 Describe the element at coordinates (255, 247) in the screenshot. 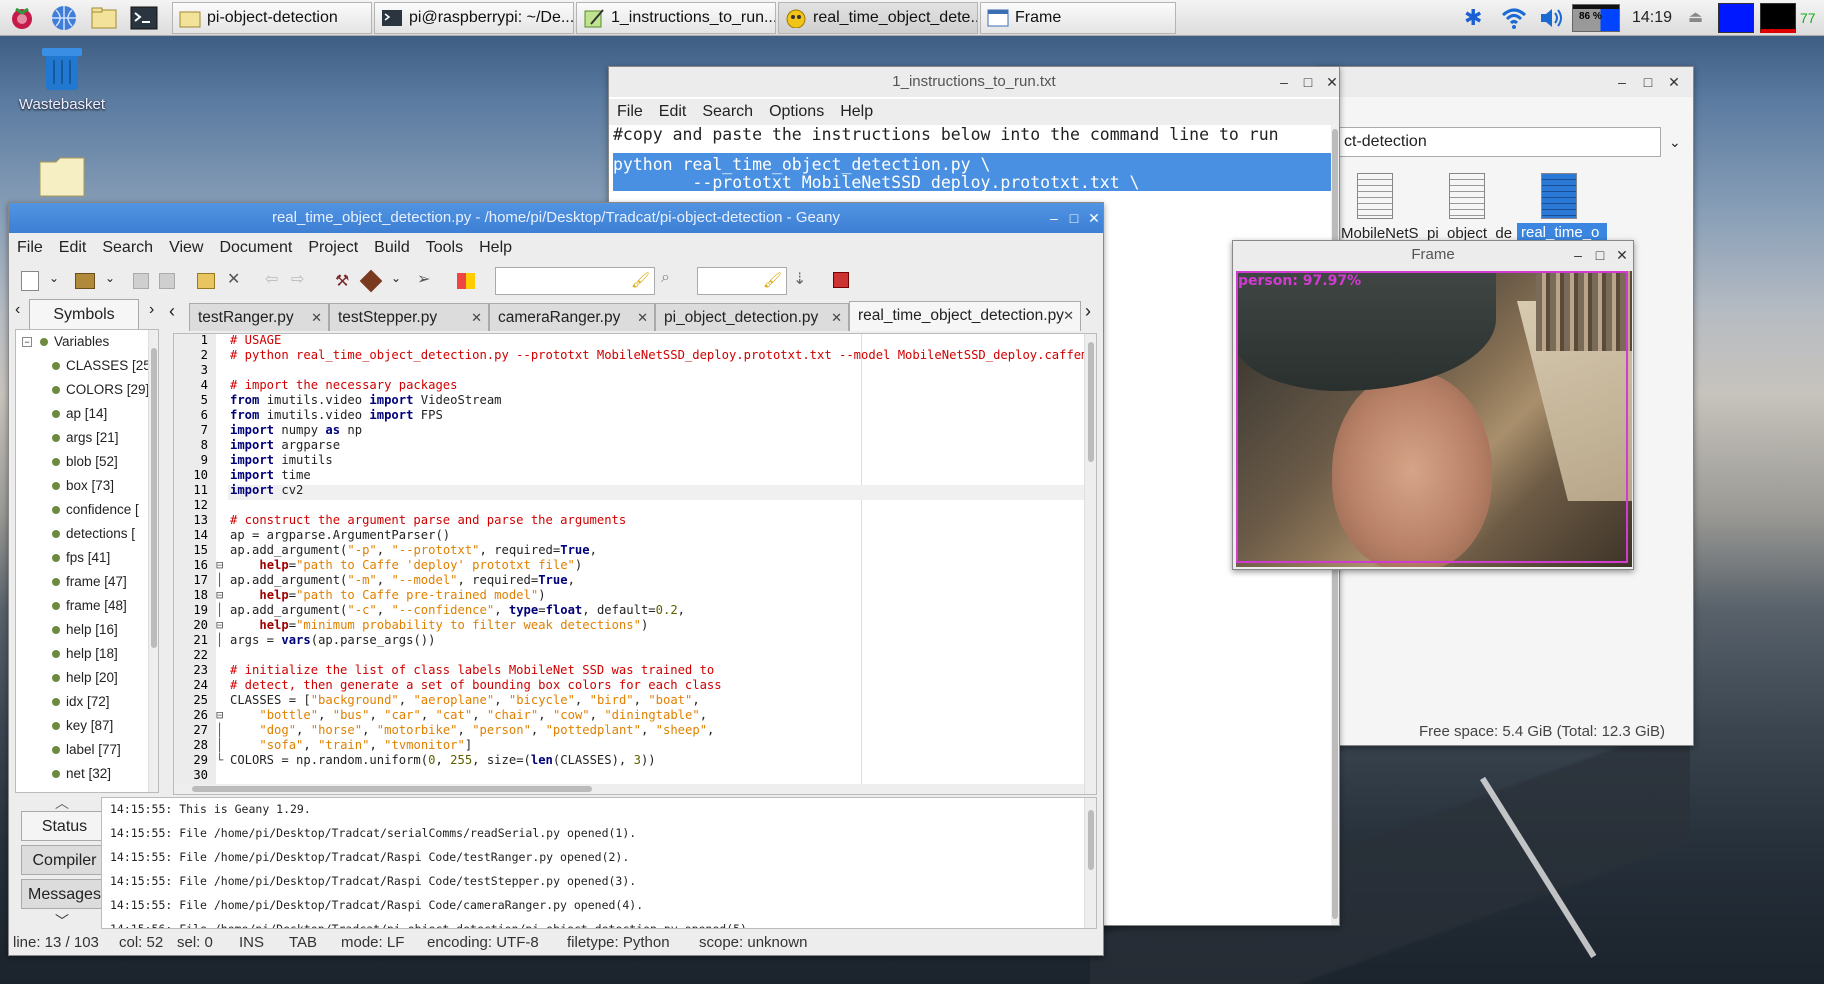

I see `menu-document: Document` at that location.